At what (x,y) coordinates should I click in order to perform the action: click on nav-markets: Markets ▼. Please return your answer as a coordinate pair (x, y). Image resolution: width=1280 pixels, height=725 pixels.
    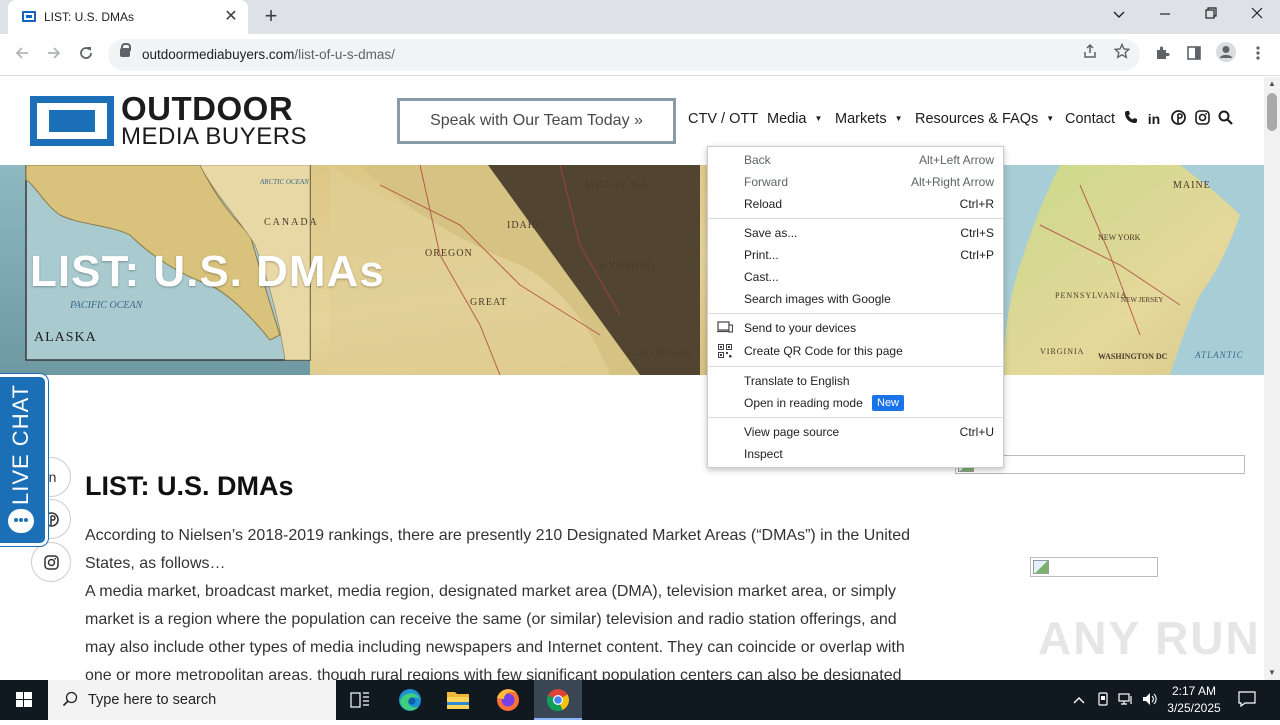
    Looking at the image, I should click on (869, 119).